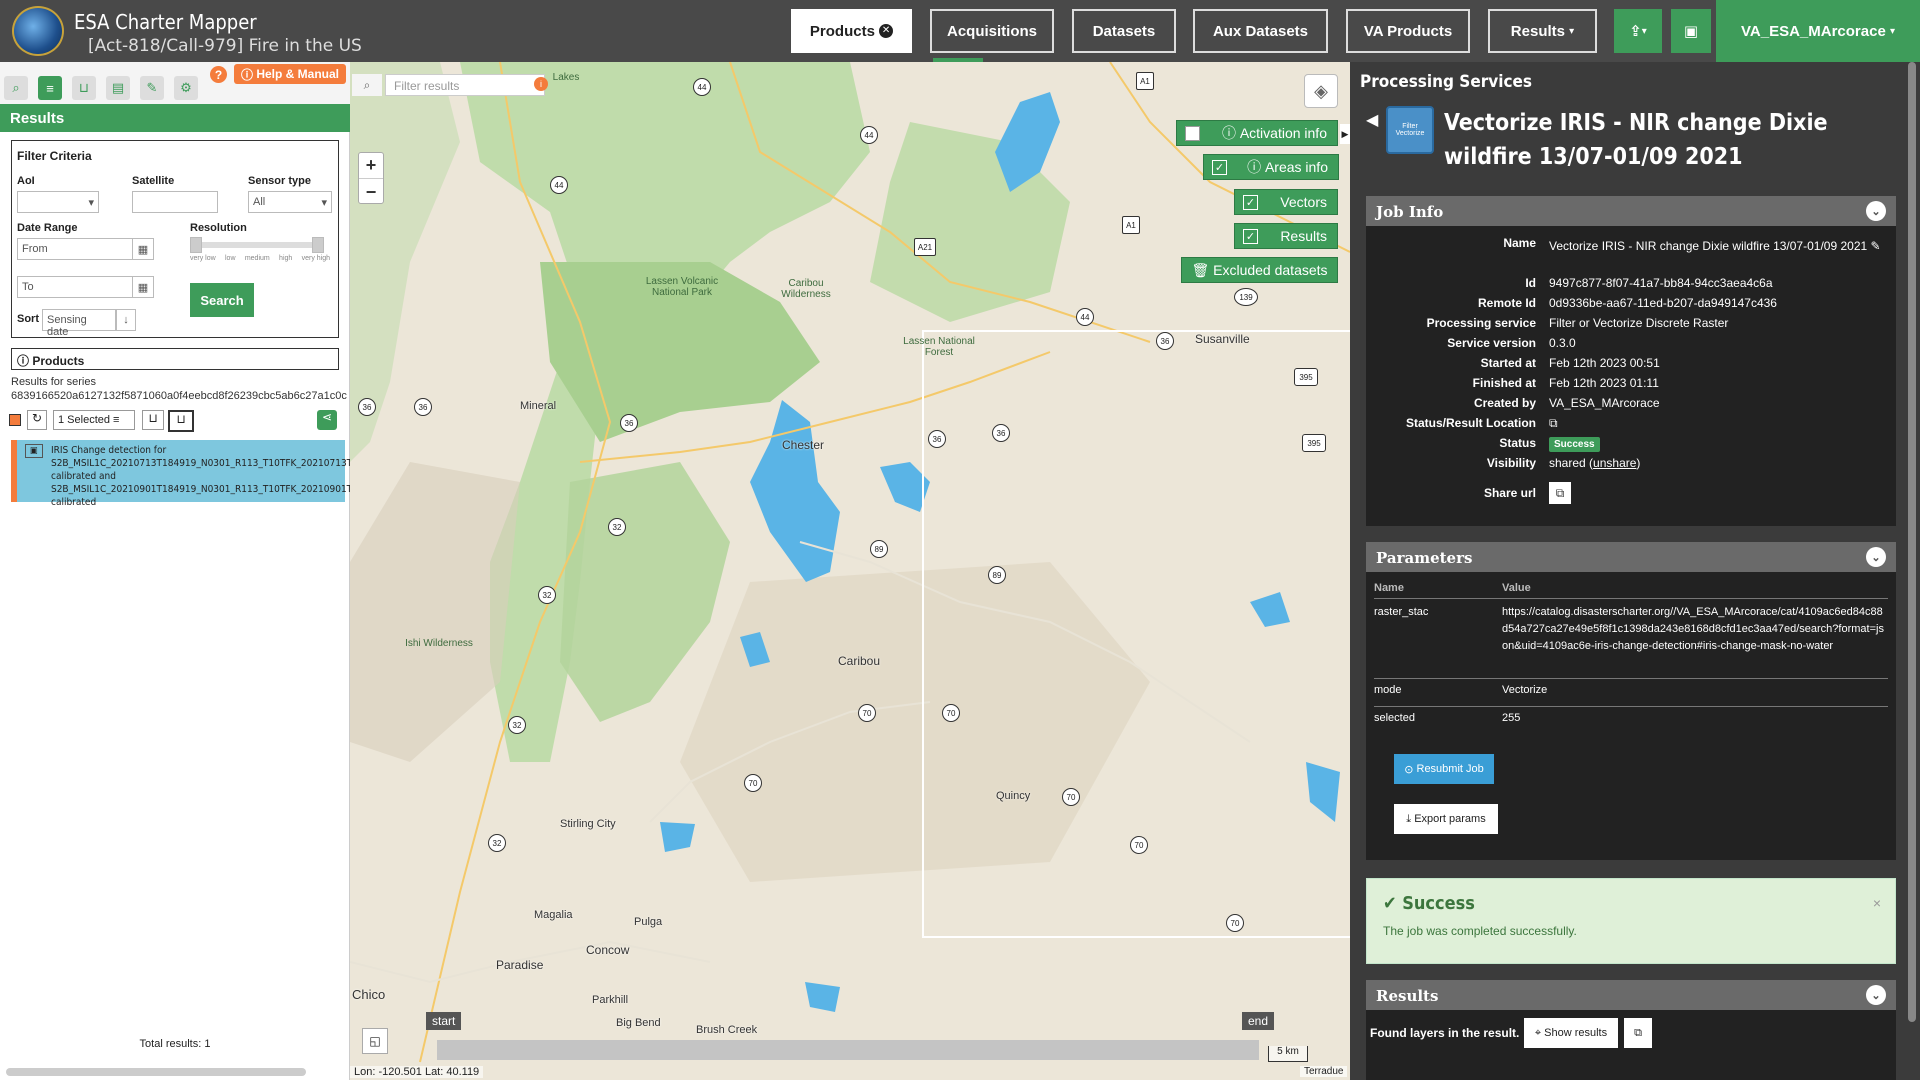 This screenshot has height=1080, width=1920. I want to click on info-key: Id, so click(1530, 283).